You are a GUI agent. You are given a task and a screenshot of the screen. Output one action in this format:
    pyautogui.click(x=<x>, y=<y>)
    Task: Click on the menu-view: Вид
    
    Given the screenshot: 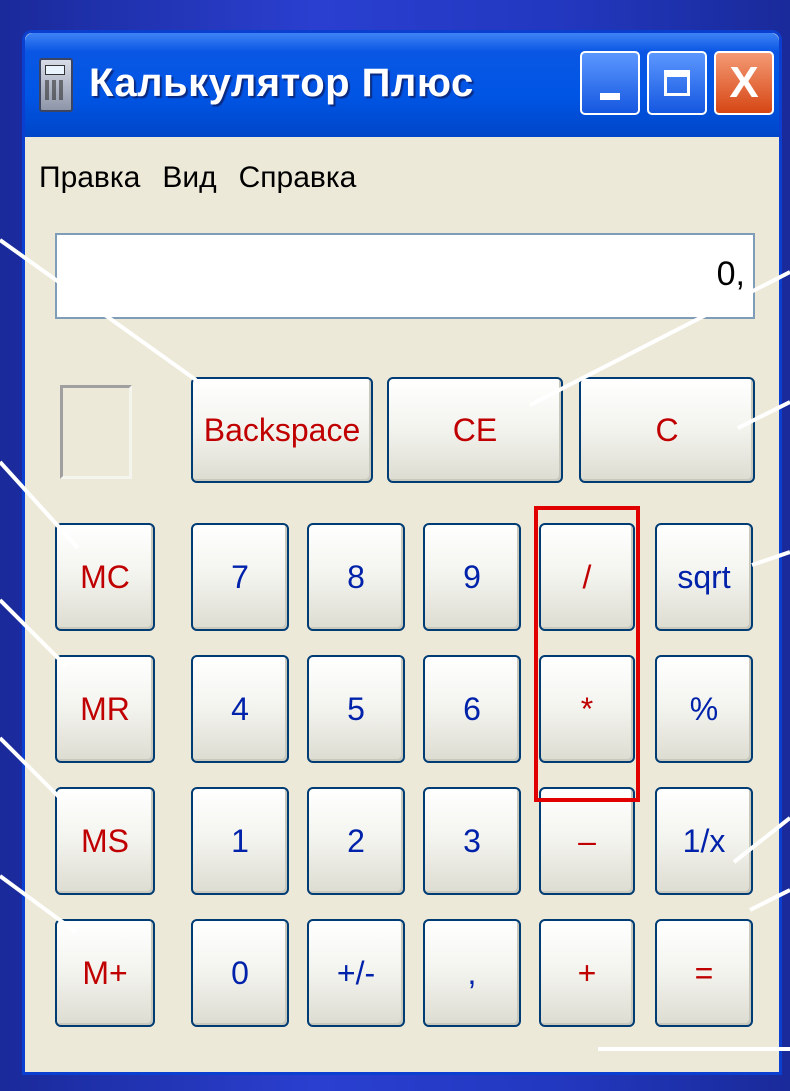 What is the action you would take?
    pyautogui.click(x=189, y=181)
    